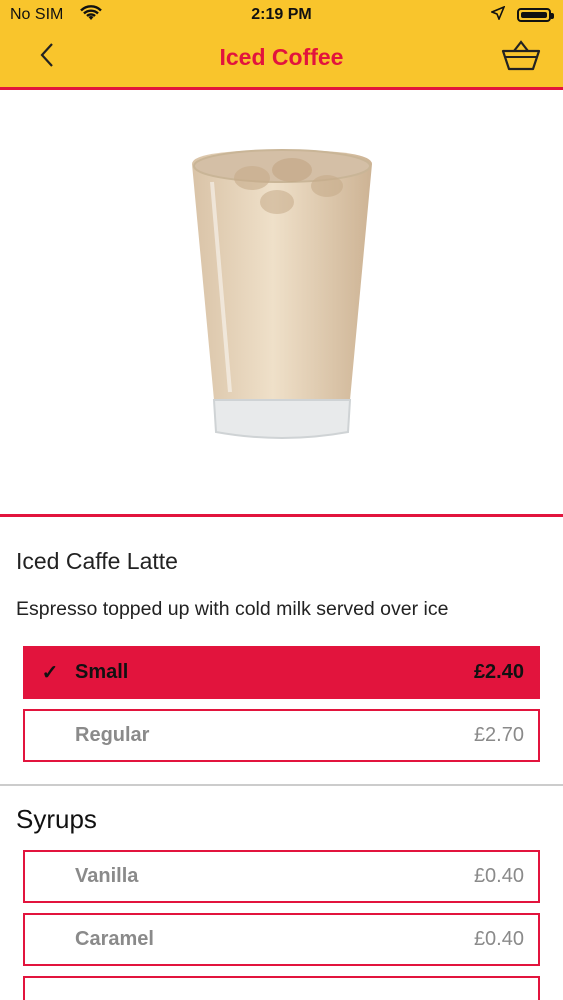 The height and width of the screenshot is (1000, 563). I want to click on syrup-option-vanilla: Vanilla £0.40, so click(281, 876).